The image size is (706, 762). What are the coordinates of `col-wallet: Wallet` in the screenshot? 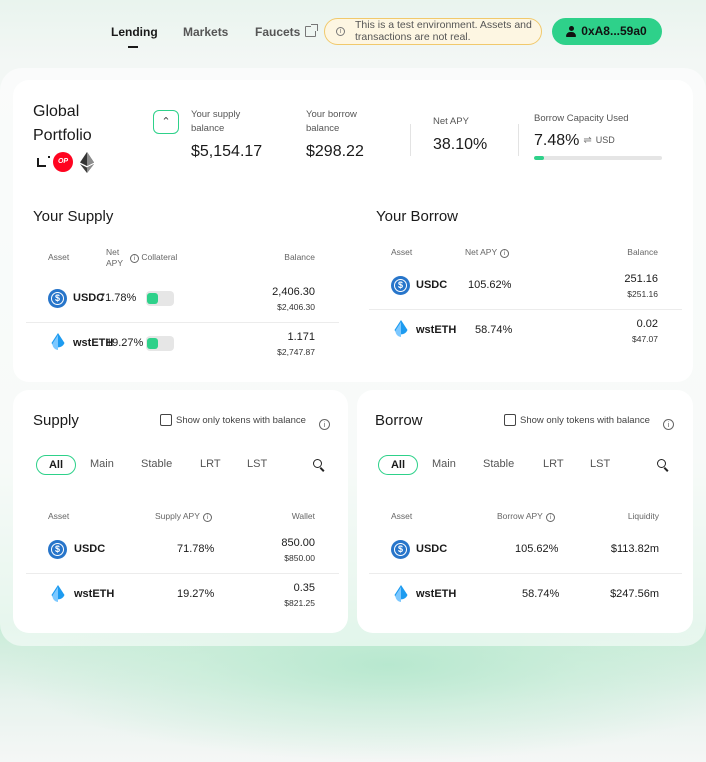 It's located at (303, 516).